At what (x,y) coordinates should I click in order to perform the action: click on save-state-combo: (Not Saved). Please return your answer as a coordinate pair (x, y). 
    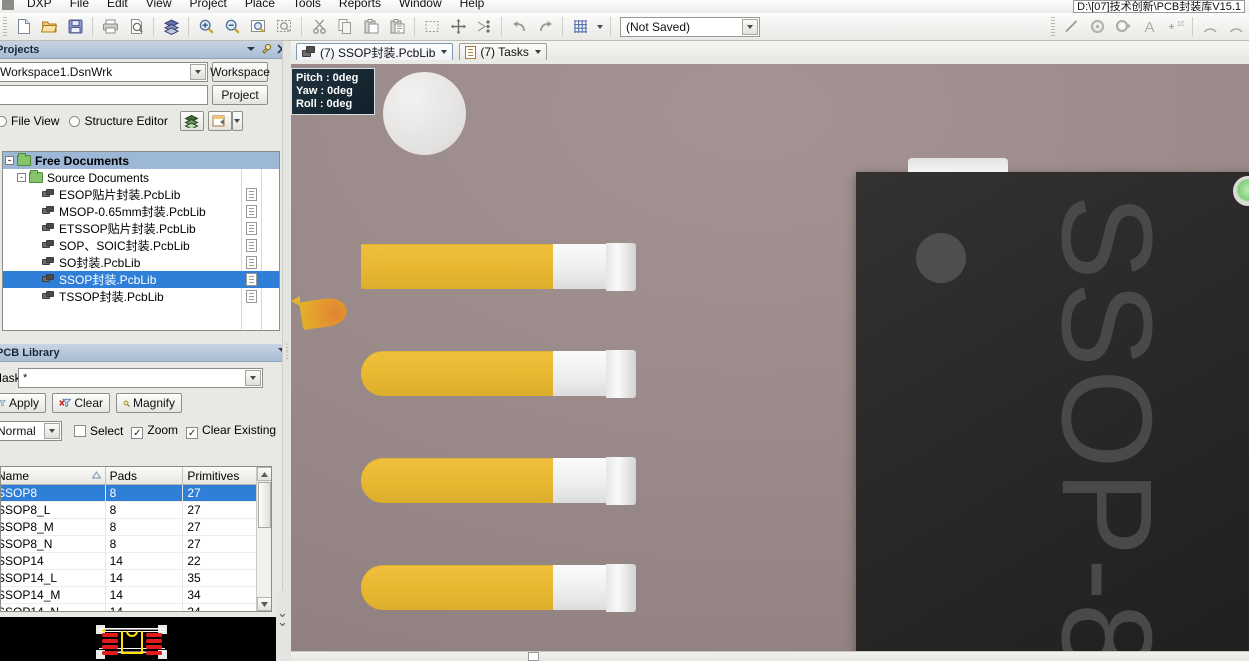
    Looking at the image, I should click on (690, 26).